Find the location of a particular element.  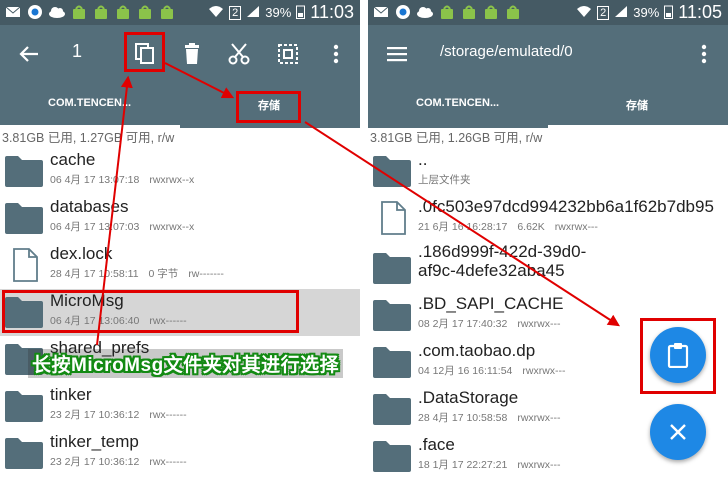

arrow-to-copy is located at coordinates (114, 210).